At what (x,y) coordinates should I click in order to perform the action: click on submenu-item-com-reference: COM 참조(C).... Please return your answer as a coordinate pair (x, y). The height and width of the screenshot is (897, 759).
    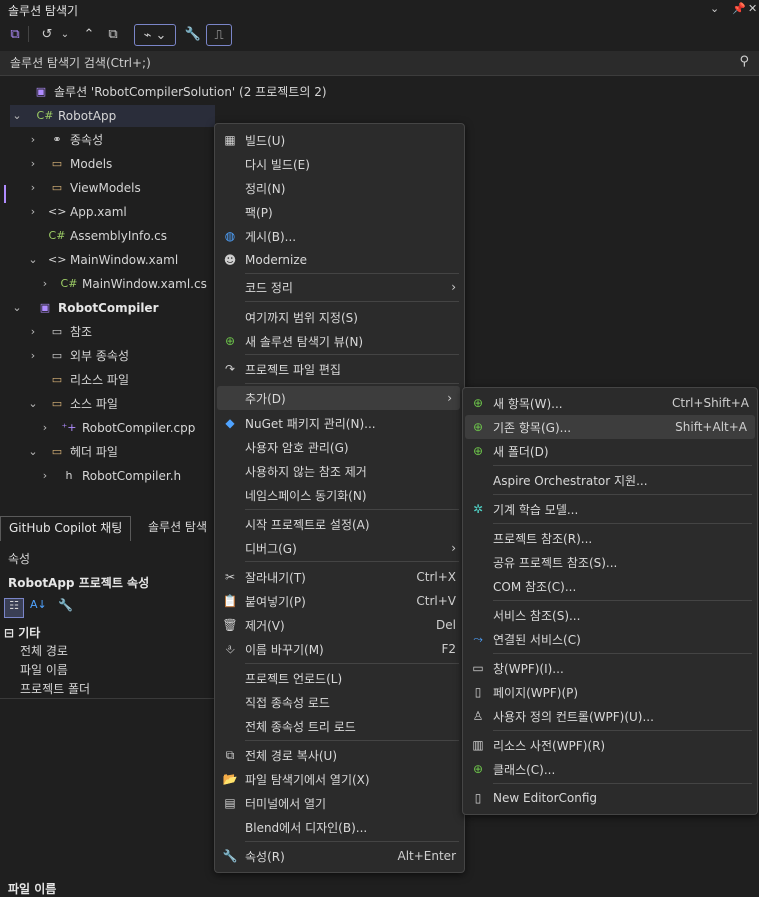
    Looking at the image, I should click on (610, 586).